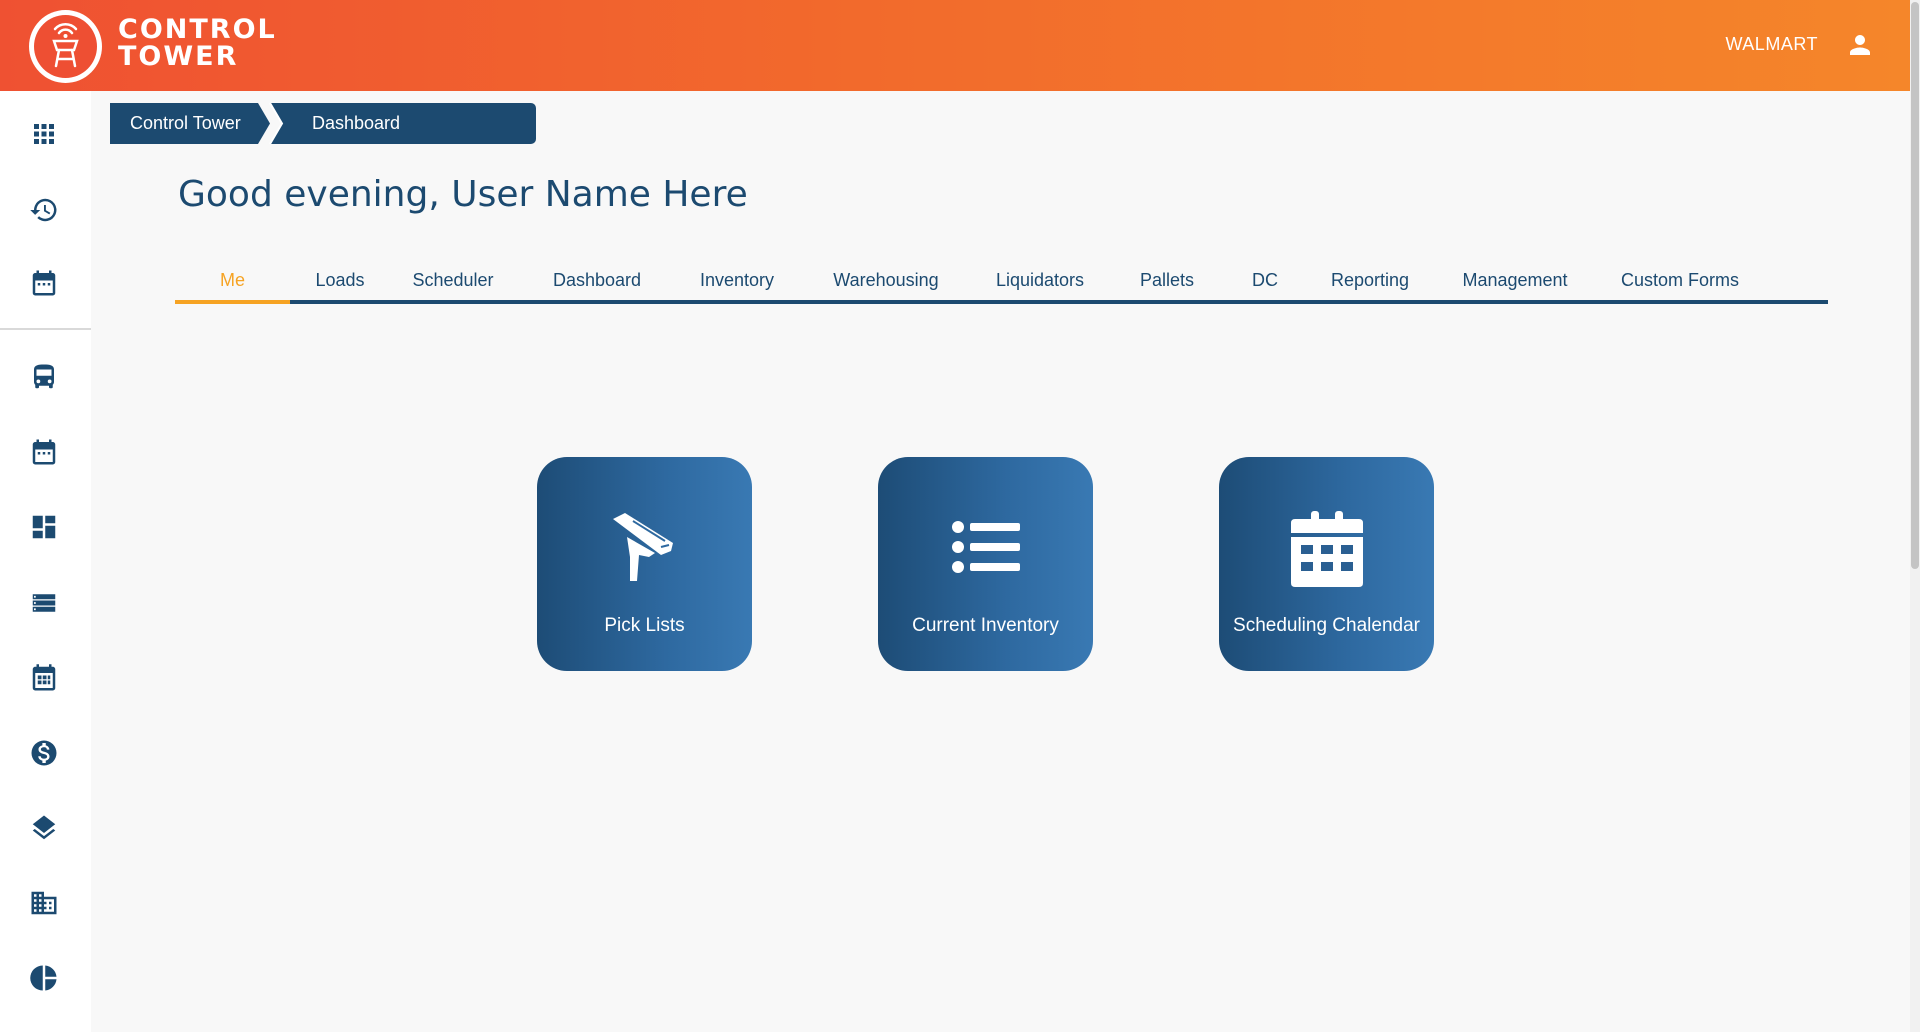 This screenshot has width=1920, height=1032. What do you see at coordinates (178, 56) in the screenshot?
I see `logo-line-2: TOWER` at bounding box center [178, 56].